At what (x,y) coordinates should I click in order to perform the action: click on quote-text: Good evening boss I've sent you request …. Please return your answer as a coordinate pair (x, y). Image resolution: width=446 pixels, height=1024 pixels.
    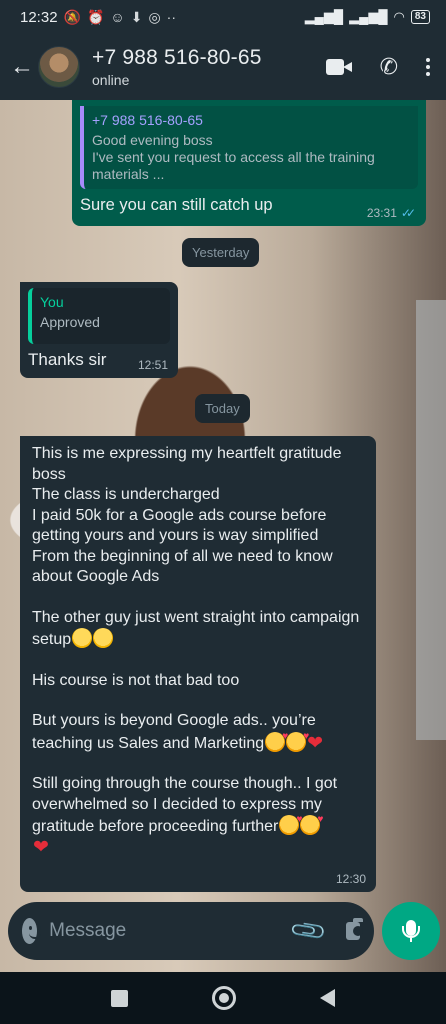
    Looking at the image, I should click on (233, 157).